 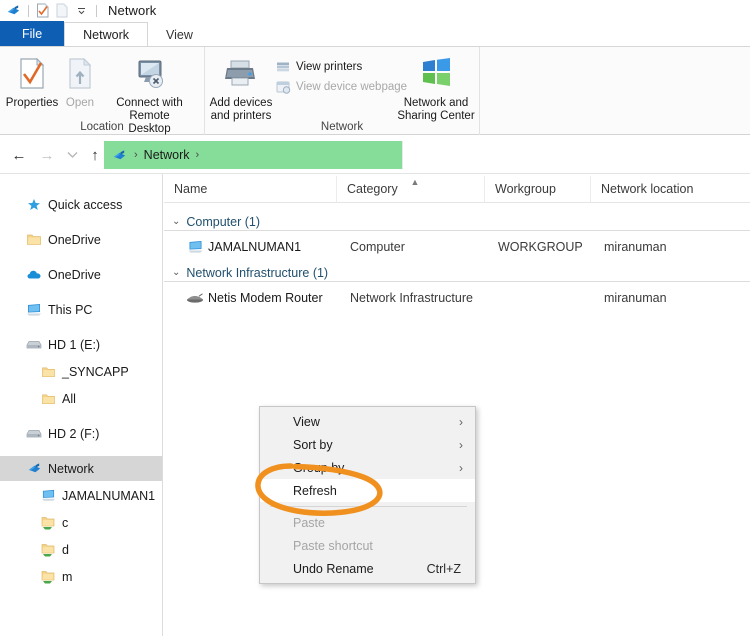 What do you see at coordinates (576, 155) in the screenshot?
I see `address-bar-remainder` at bounding box center [576, 155].